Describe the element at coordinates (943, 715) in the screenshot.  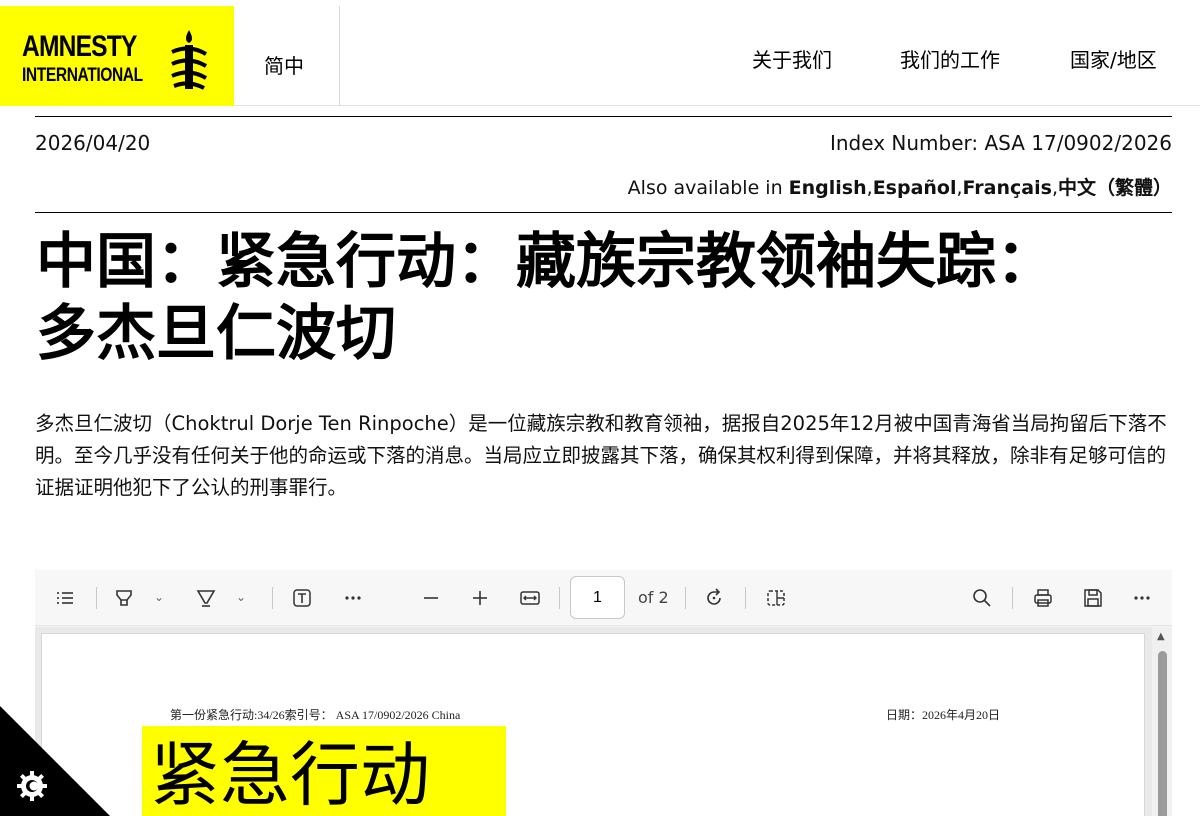
I see `pdf-header-right: 日期：2026年4月20日` at that location.